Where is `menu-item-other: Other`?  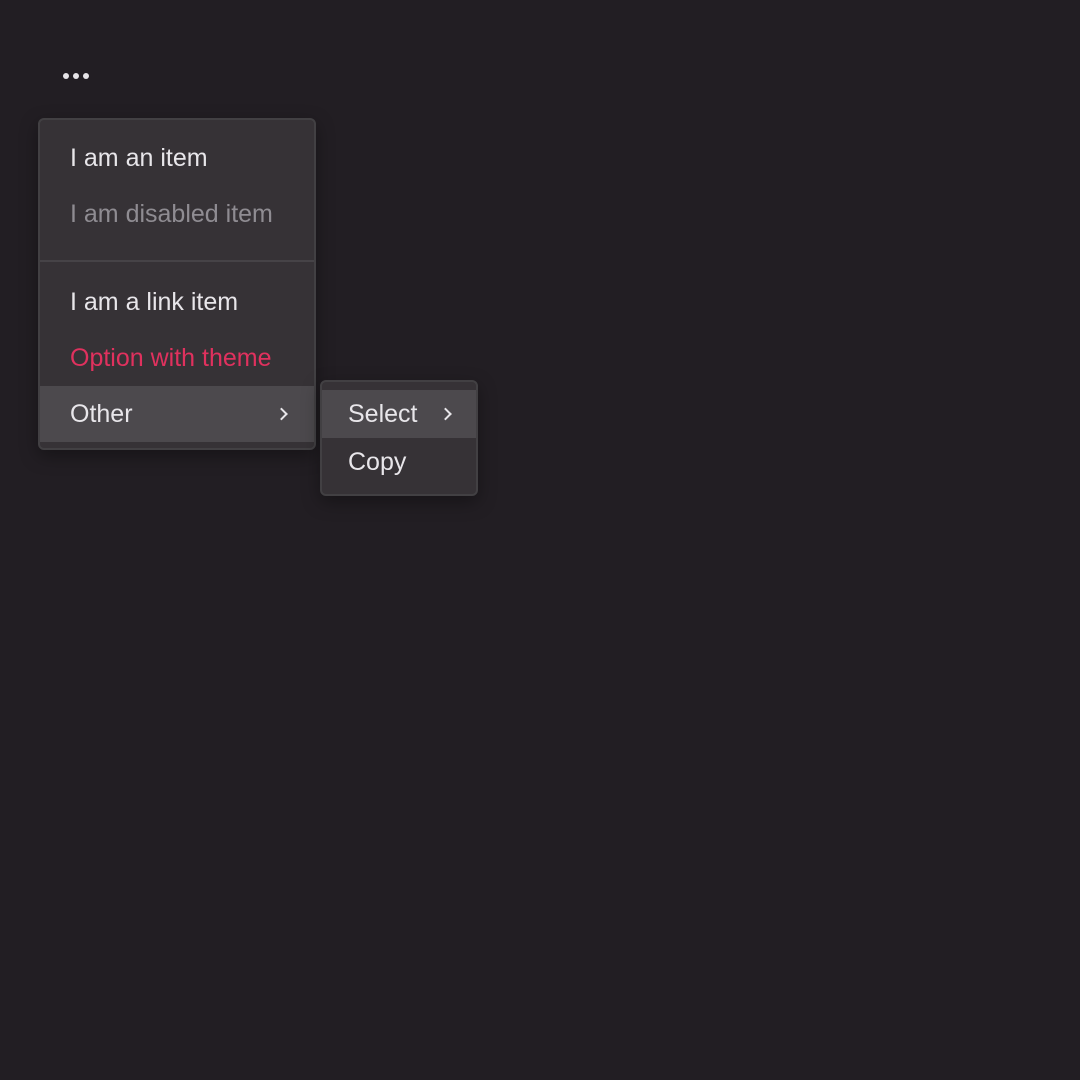
menu-item-other: Other is located at coordinates (177, 414).